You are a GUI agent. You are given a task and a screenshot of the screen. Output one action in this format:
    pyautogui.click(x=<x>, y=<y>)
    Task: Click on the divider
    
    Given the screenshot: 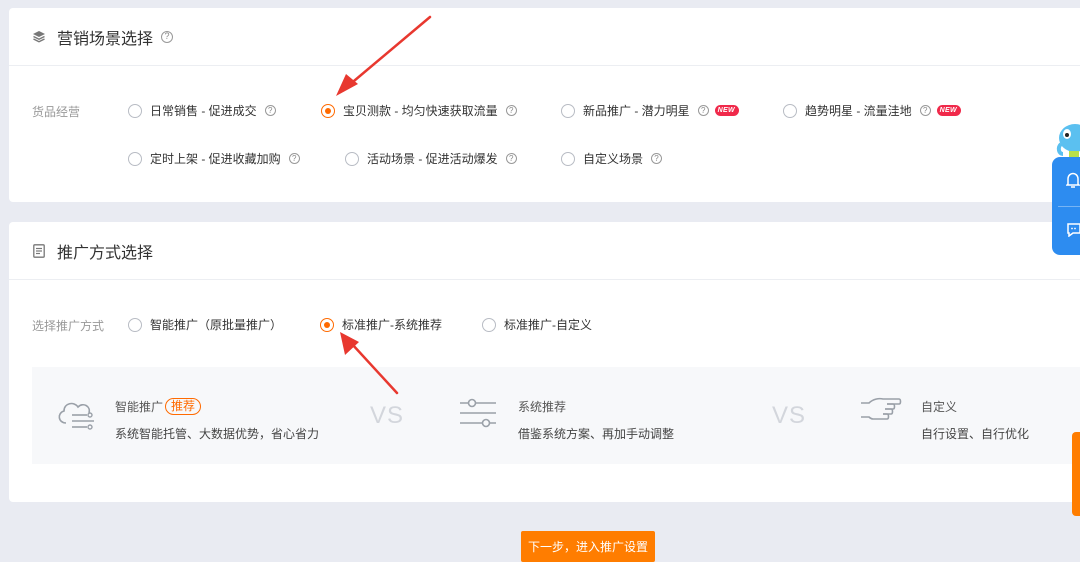 What is the action you would take?
    pyautogui.click(x=1069, y=206)
    